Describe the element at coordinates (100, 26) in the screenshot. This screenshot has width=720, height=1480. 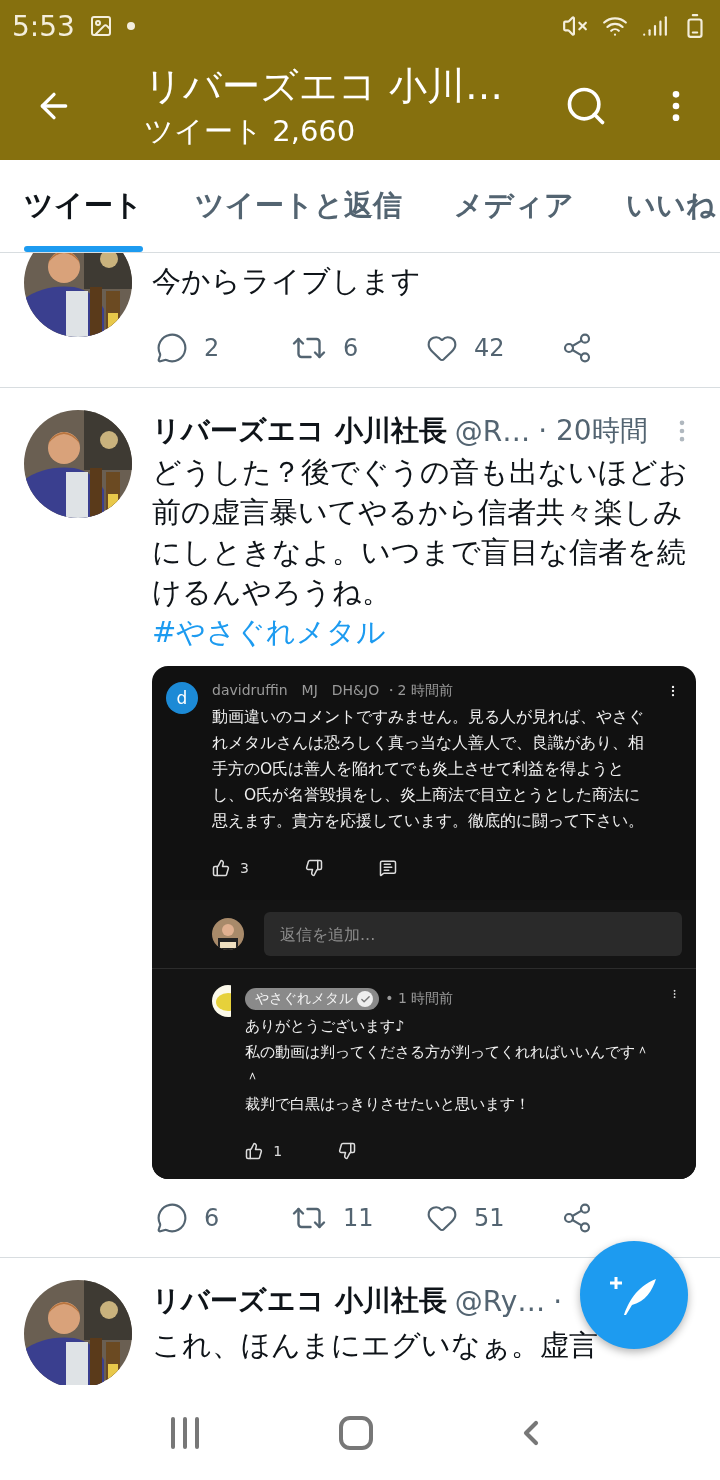
I see `image-icon` at that location.